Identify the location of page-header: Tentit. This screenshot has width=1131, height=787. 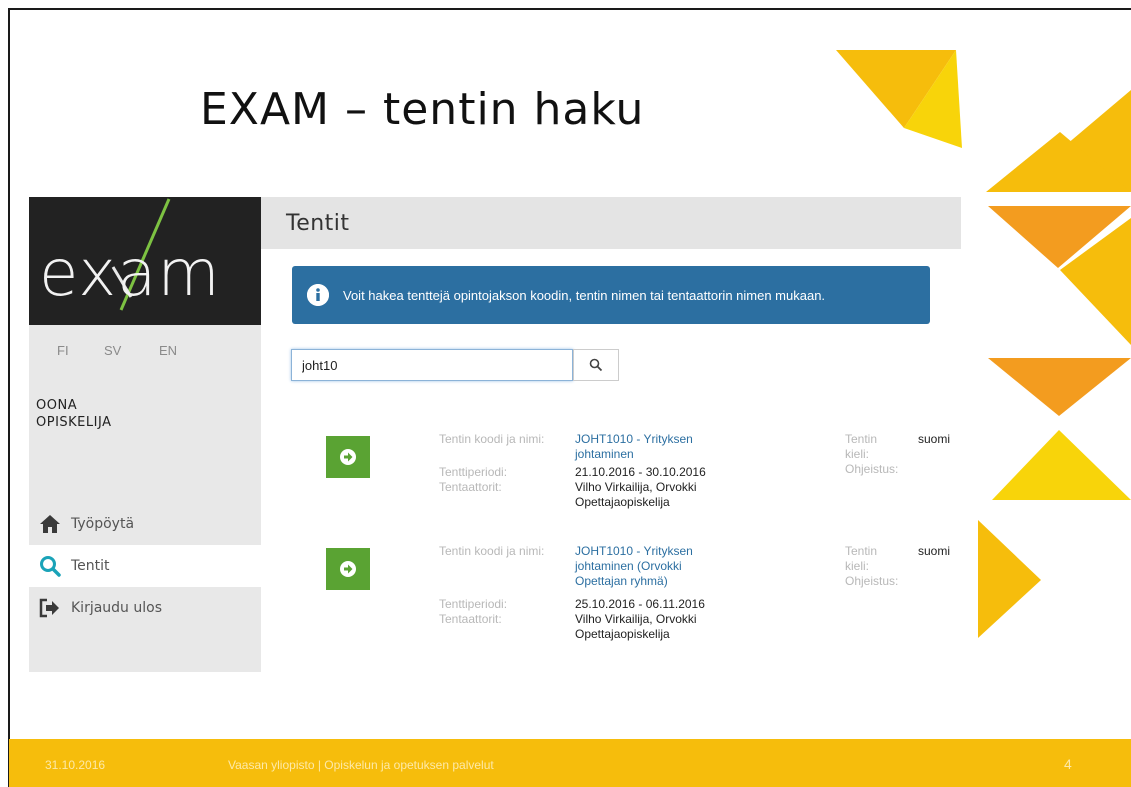
(611, 223).